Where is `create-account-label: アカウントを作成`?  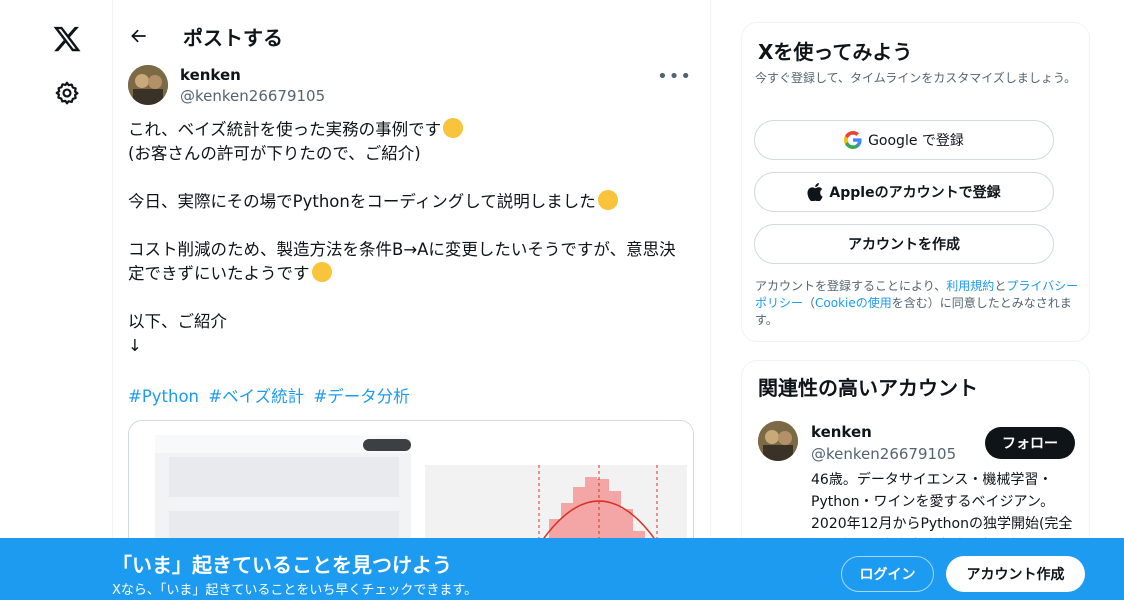 create-account-label: アカウントを作成 is located at coordinates (904, 245).